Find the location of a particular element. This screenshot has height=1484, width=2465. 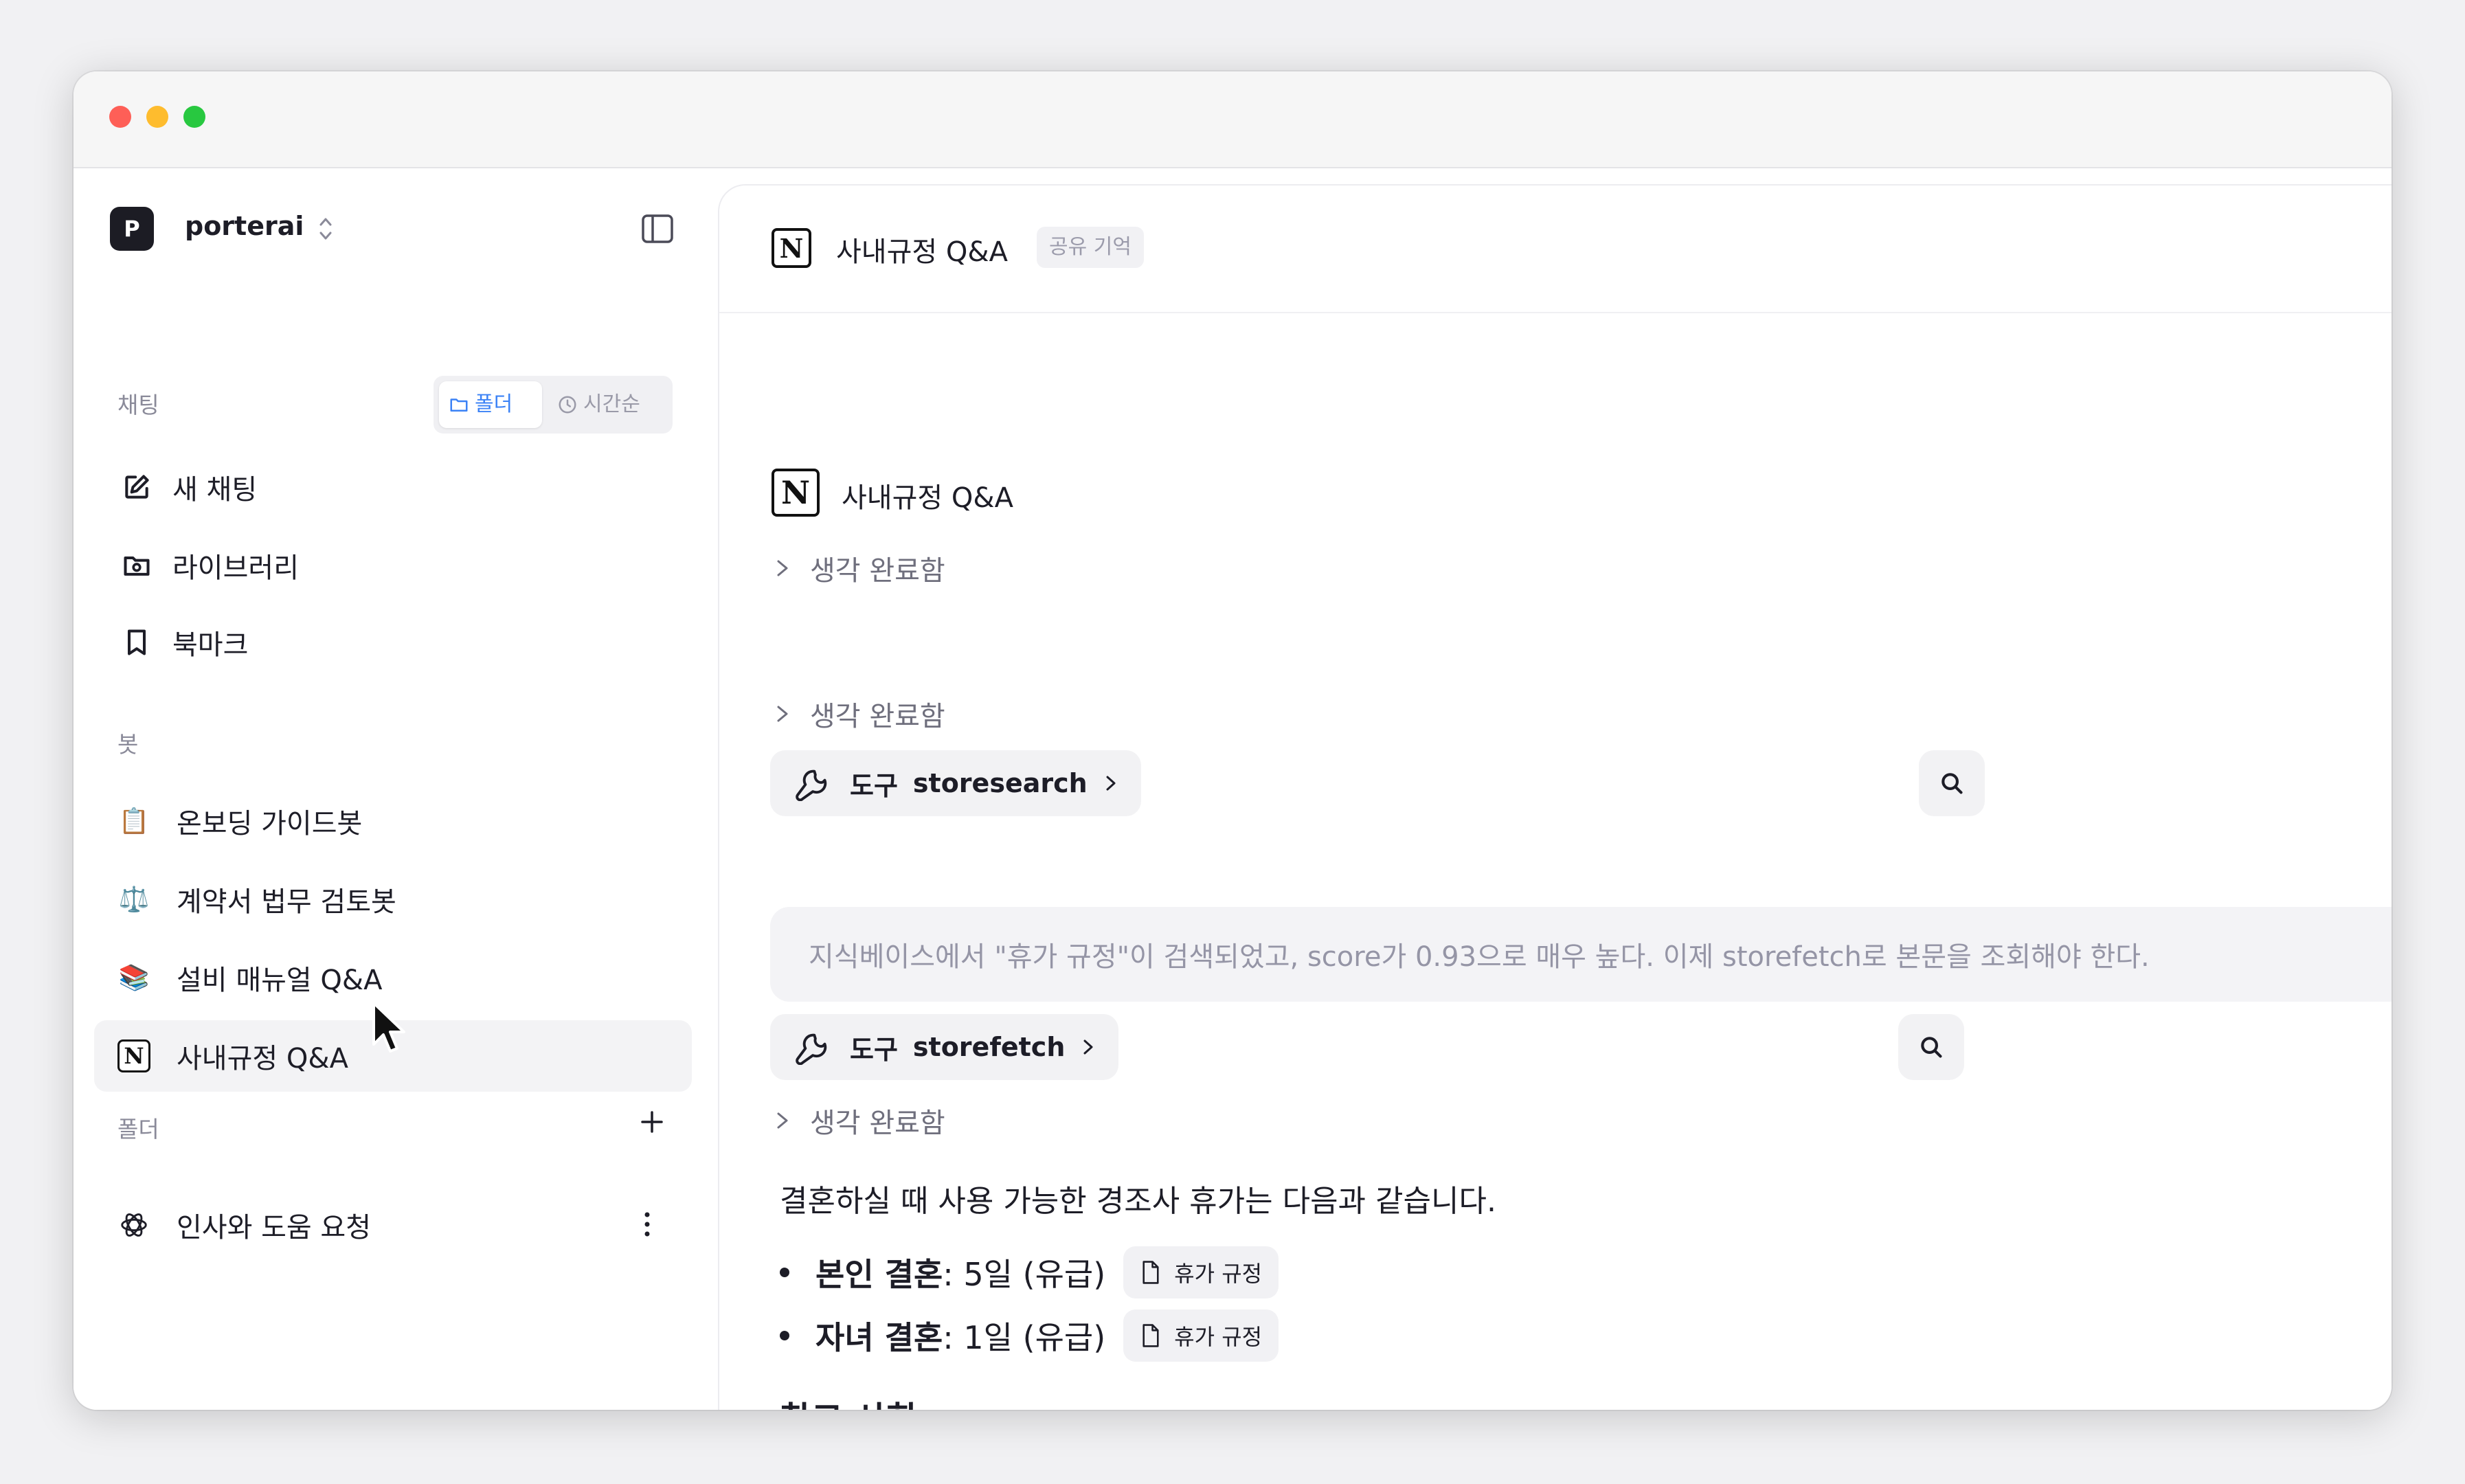

answer-intro: 결혼하실 때 사용 가능한 경조사 휴가는 다음과 같습니다. is located at coordinates (1138, 1201).